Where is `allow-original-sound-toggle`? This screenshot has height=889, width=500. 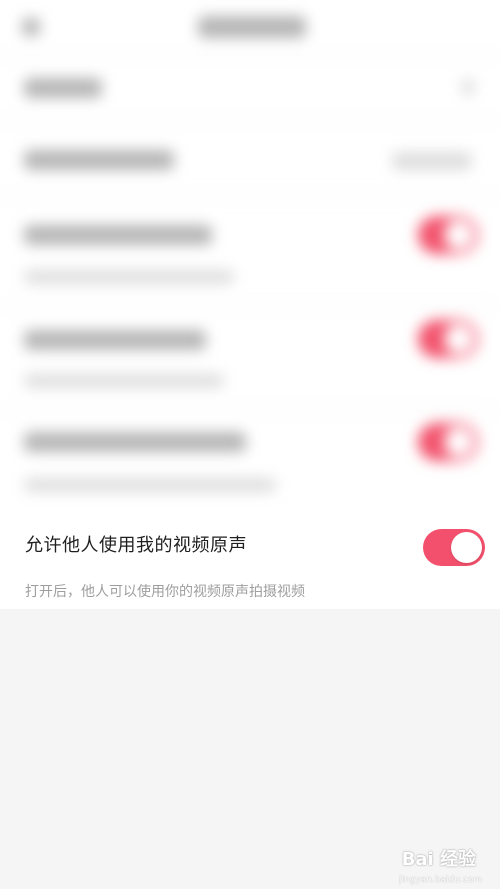 allow-original-sound-toggle is located at coordinates (454, 547).